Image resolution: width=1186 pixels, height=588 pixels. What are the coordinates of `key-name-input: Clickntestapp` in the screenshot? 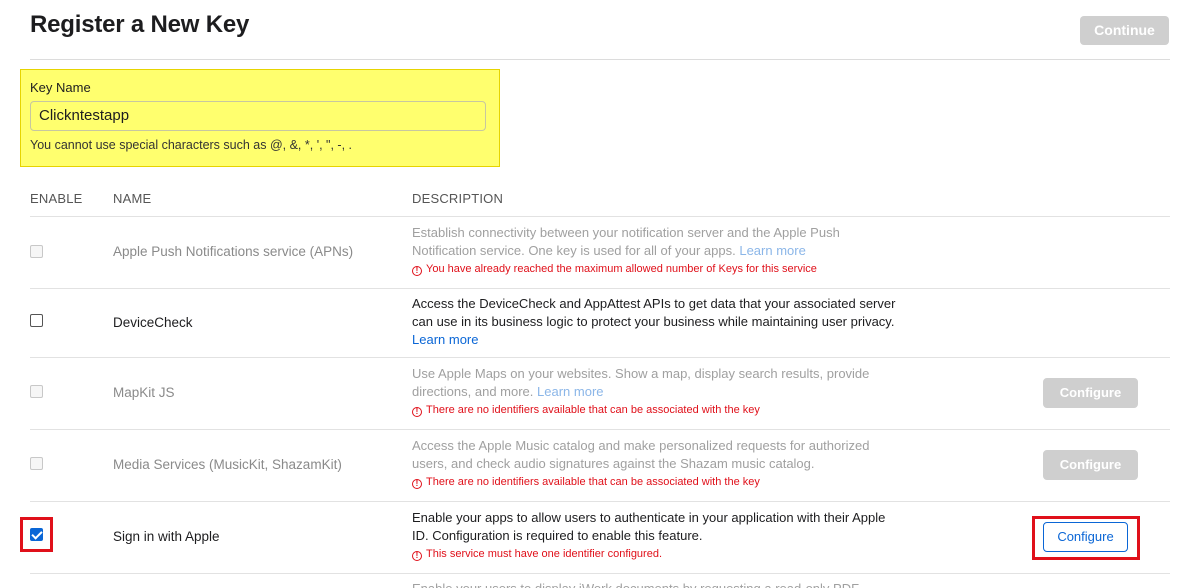 It's located at (258, 116).